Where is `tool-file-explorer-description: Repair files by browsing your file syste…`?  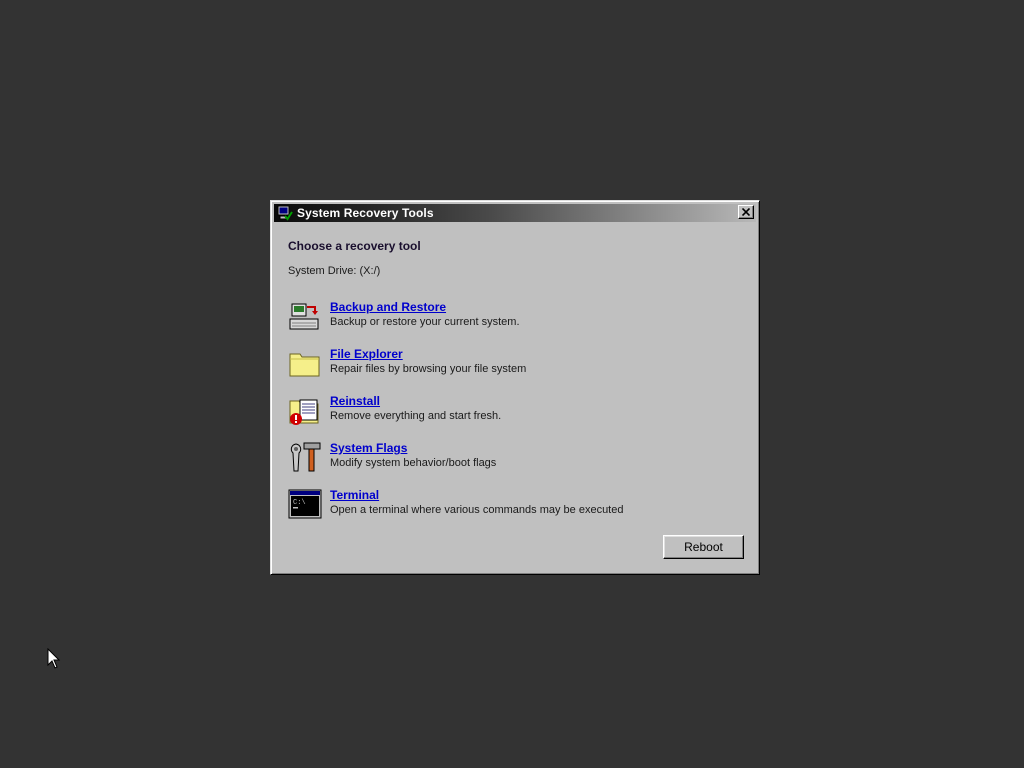 tool-file-explorer-description: Repair files by browsing your file syste… is located at coordinates (428, 369).